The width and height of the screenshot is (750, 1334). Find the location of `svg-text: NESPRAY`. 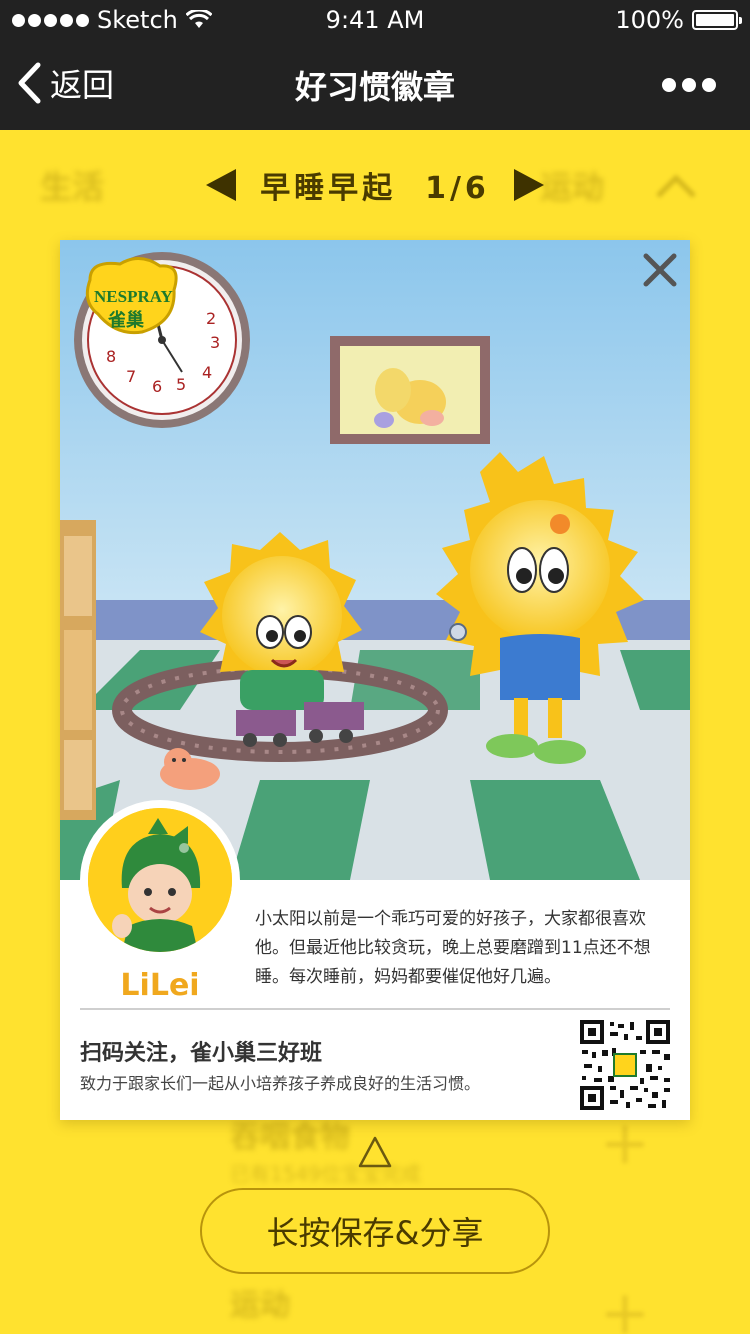

svg-text: NESPRAY is located at coordinates (133, 296).